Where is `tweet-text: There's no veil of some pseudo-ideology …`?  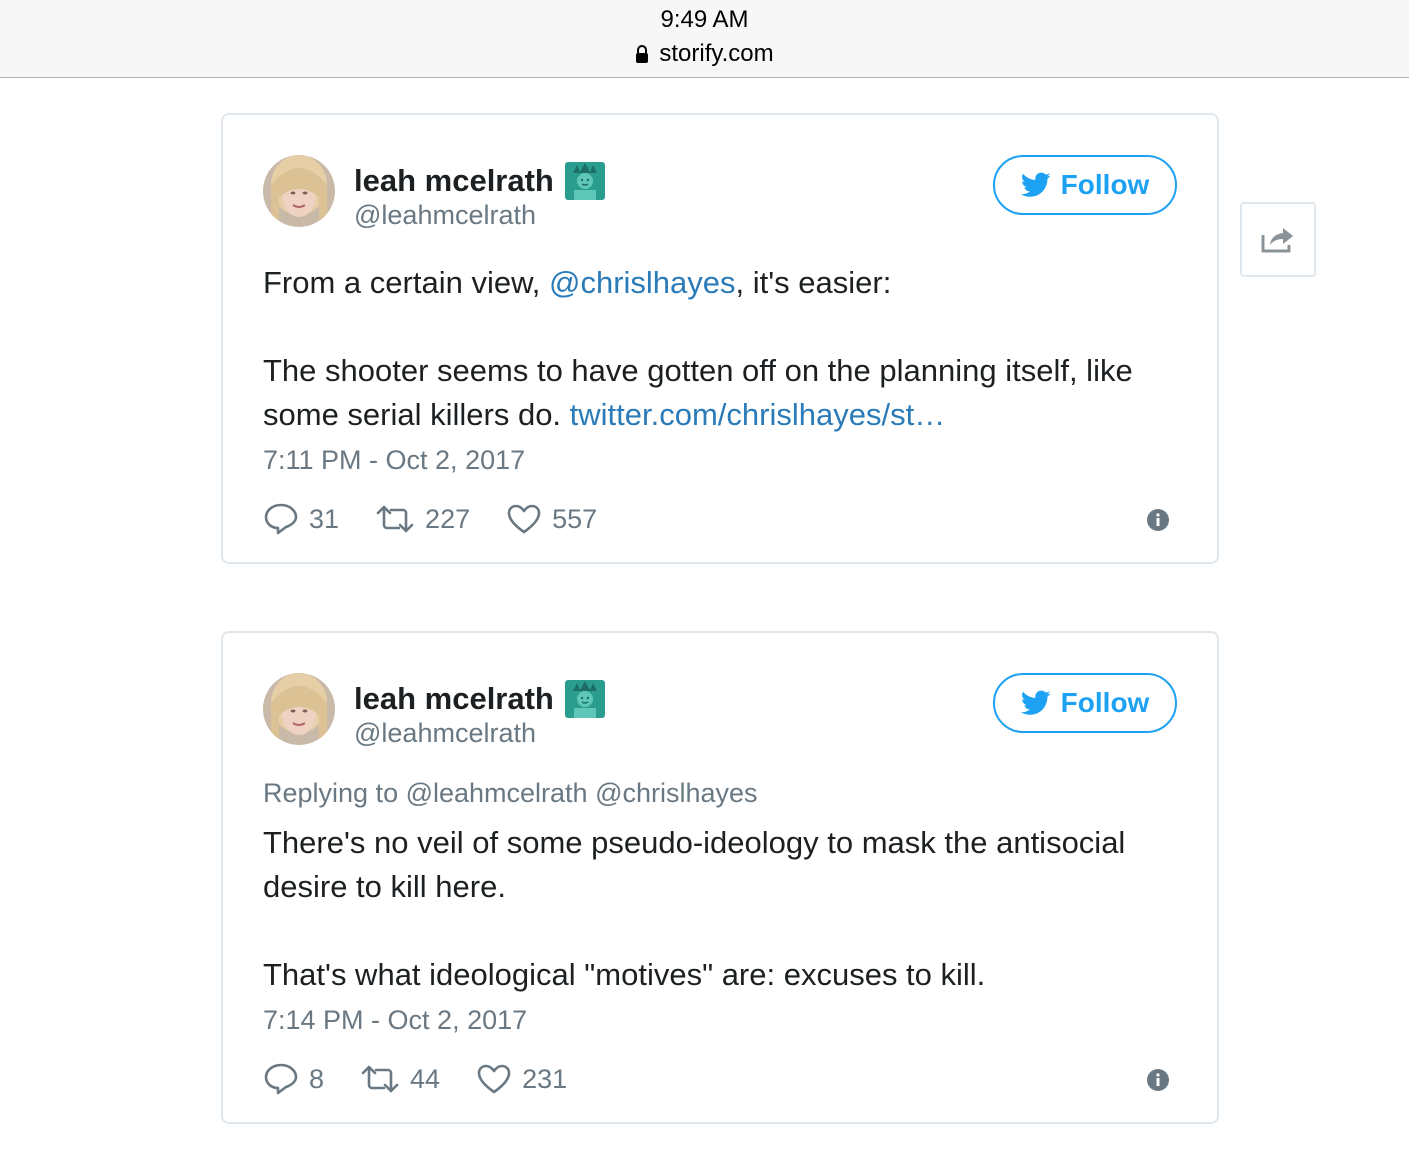 tweet-text: There's no veil of some pseudo-ideology … is located at coordinates (694, 908).